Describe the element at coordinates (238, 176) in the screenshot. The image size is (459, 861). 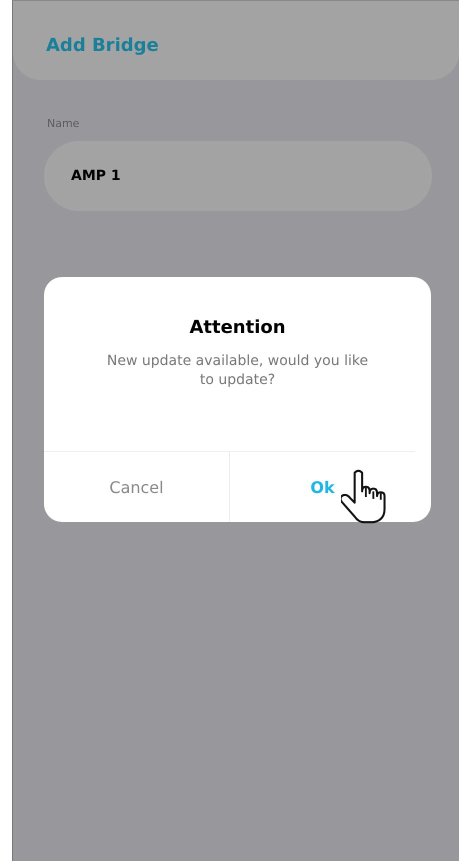
I see `name-input-field: AMP 1` at that location.